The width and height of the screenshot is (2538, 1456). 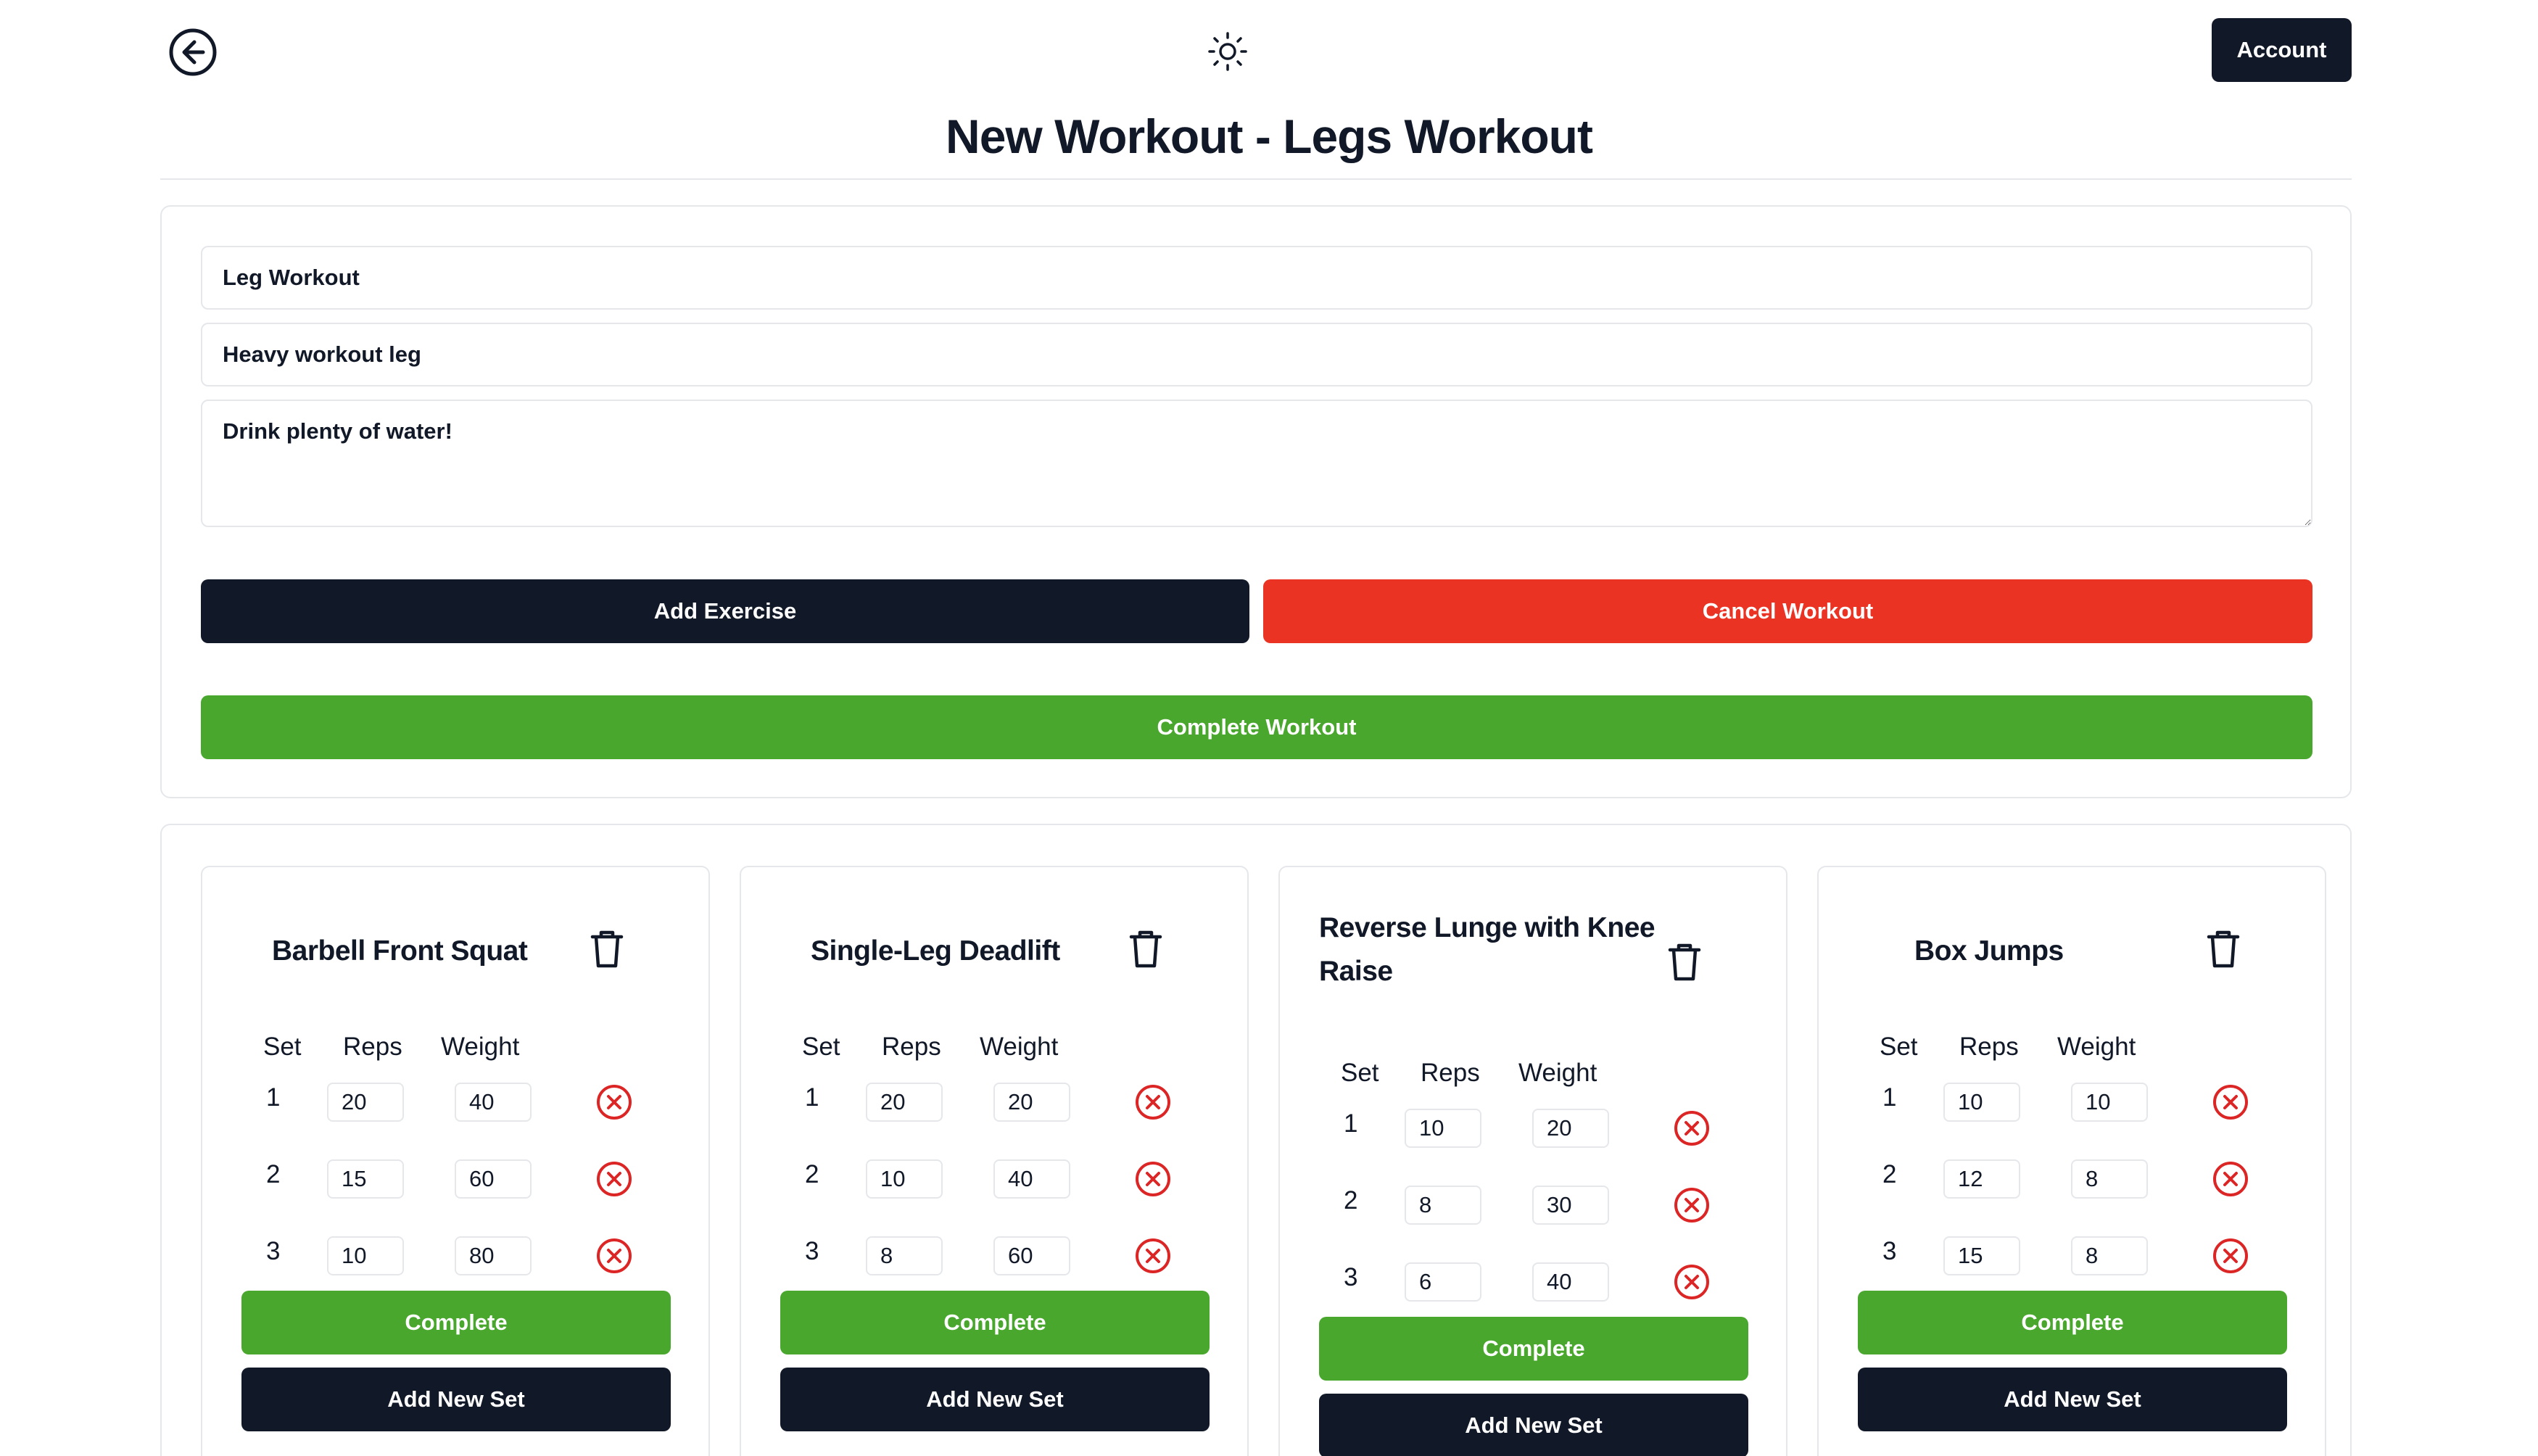 I want to click on exercise-name: Barbell Front Squat, so click(x=400, y=951).